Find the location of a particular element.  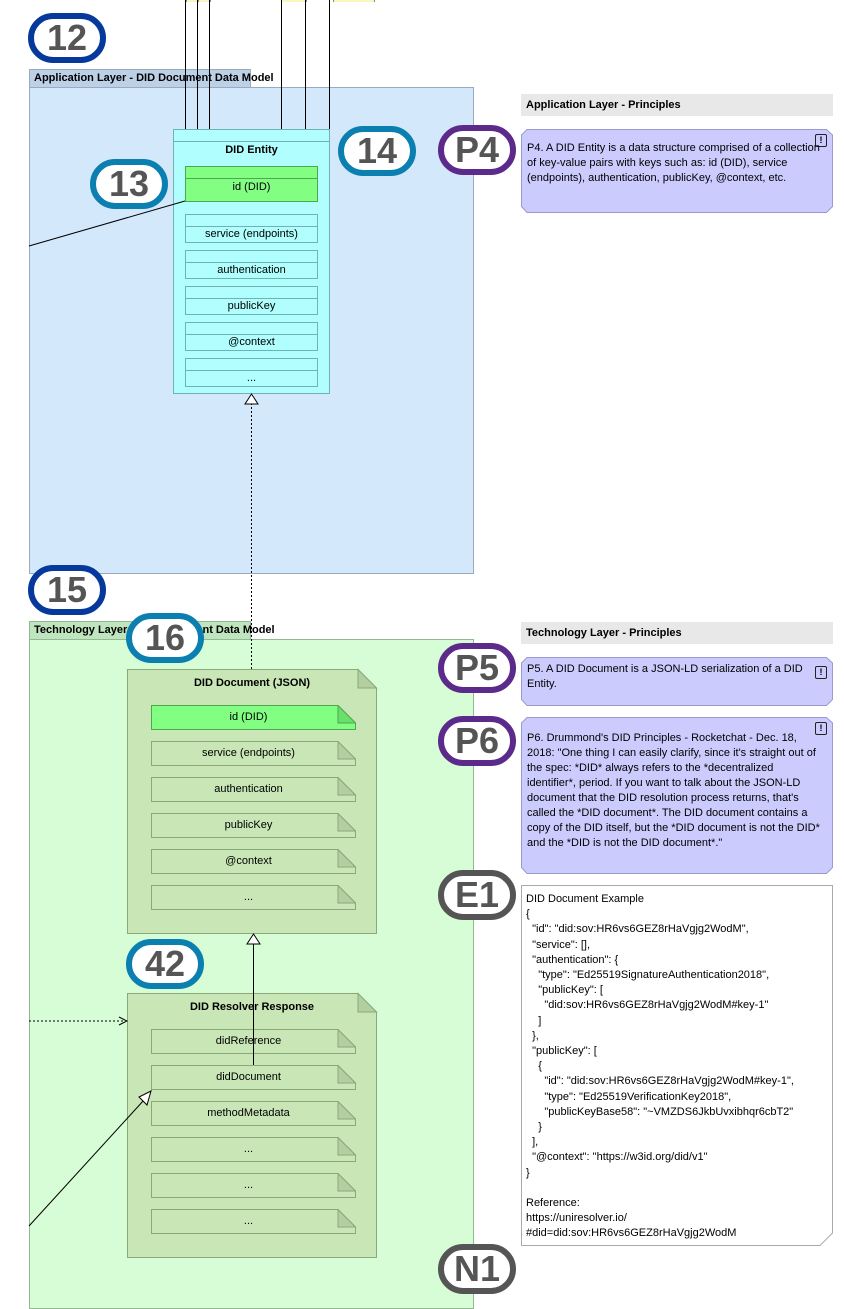

entity-header-bar is located at coordinates (251, 136).